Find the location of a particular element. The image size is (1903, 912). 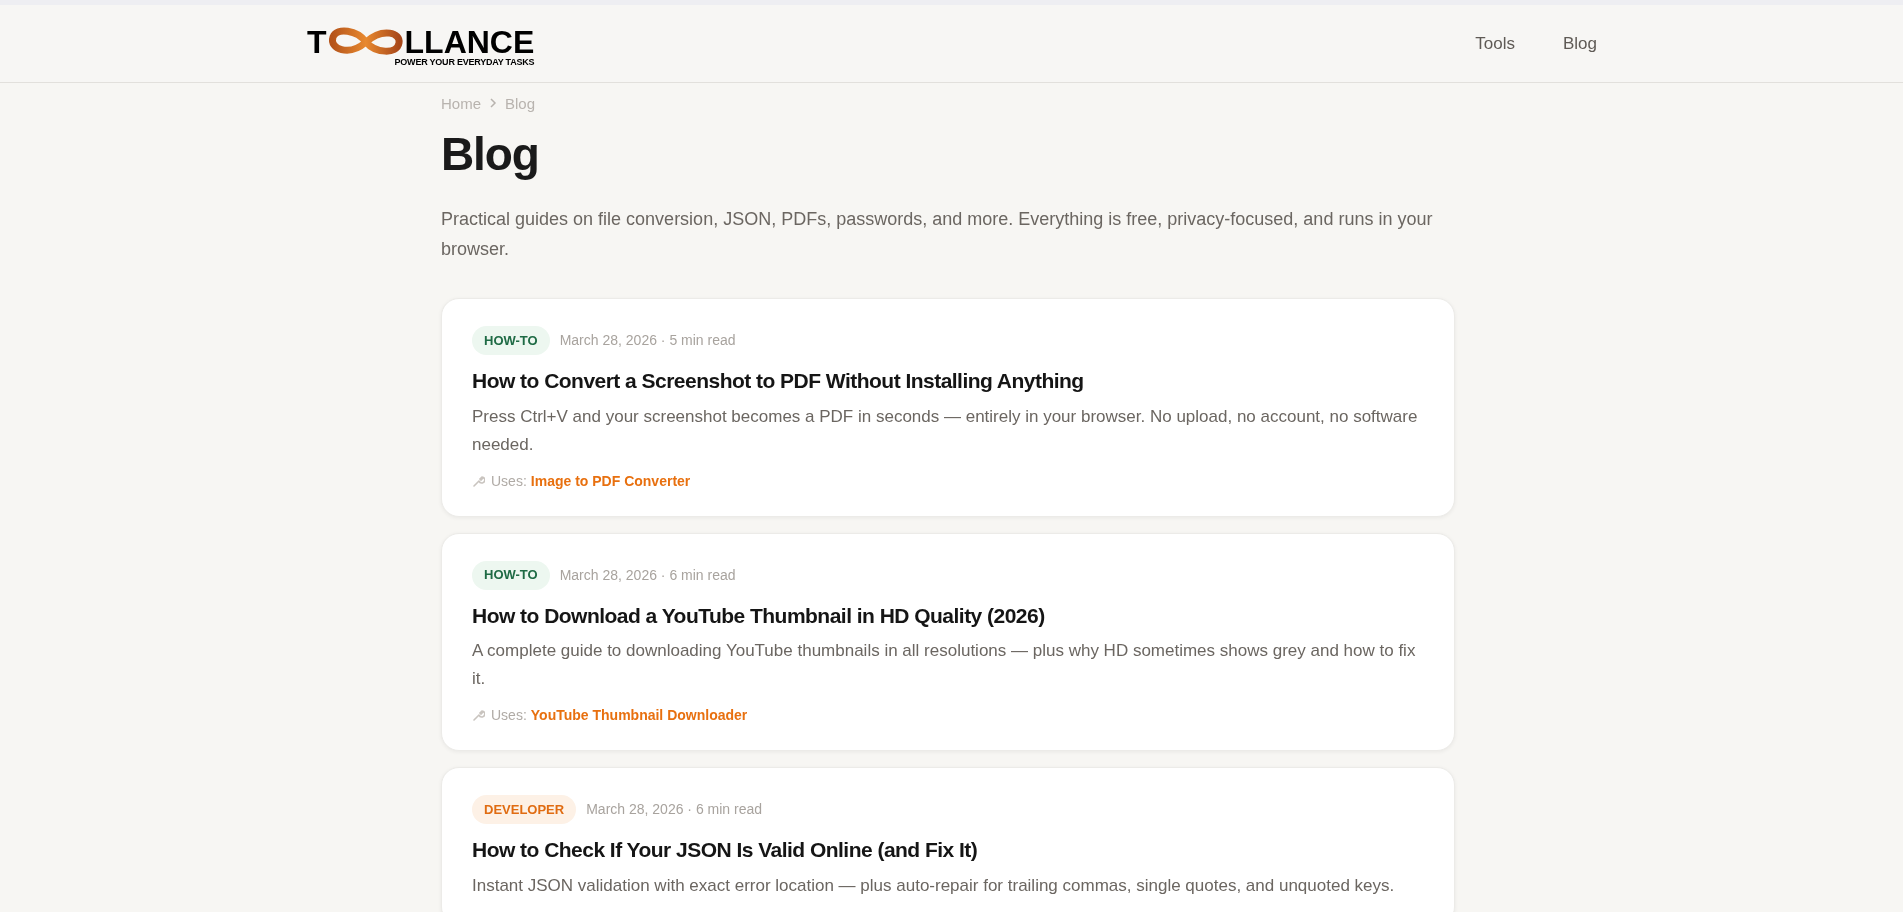

nav-link: Tools is located at coordinates (1495, 43).